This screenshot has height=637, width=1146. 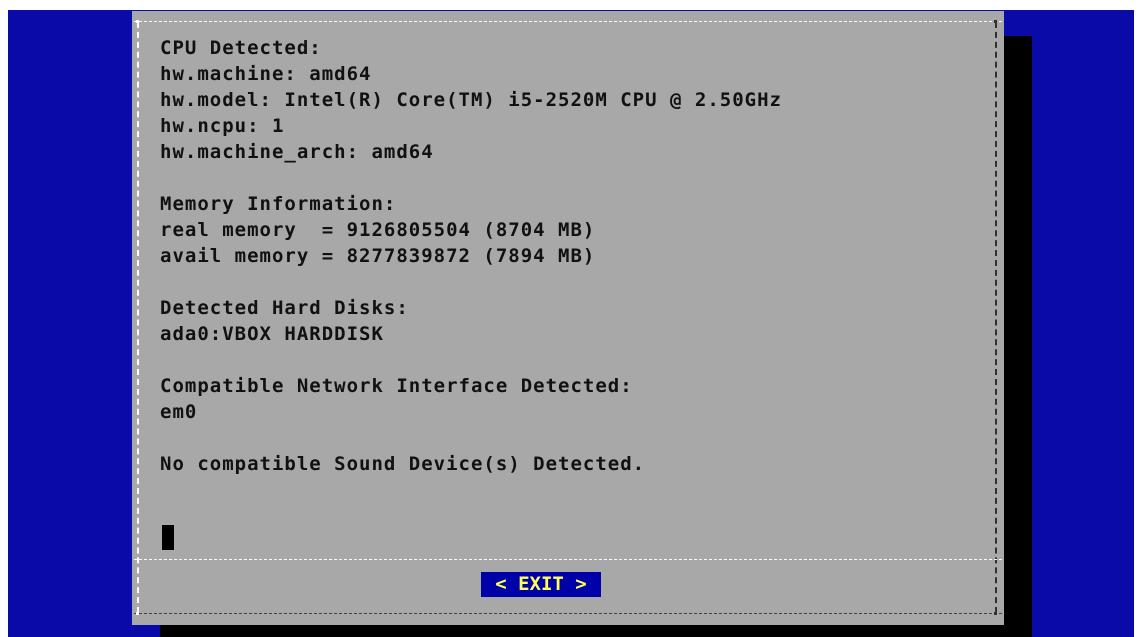 What do you see at coordinates (272, 334) in the screenshot?
I see `info-line: ada0:VBOX HARDDISK` at bounding box center [272, 334].